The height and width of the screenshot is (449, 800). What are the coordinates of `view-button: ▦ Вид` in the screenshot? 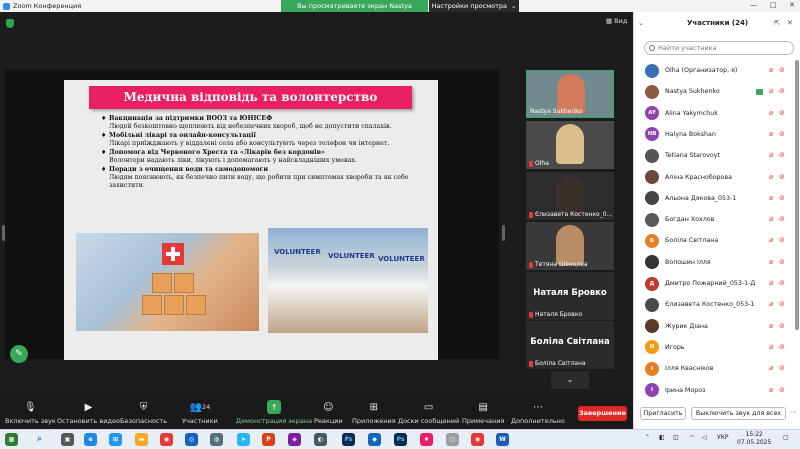 It's located at (616, 21).